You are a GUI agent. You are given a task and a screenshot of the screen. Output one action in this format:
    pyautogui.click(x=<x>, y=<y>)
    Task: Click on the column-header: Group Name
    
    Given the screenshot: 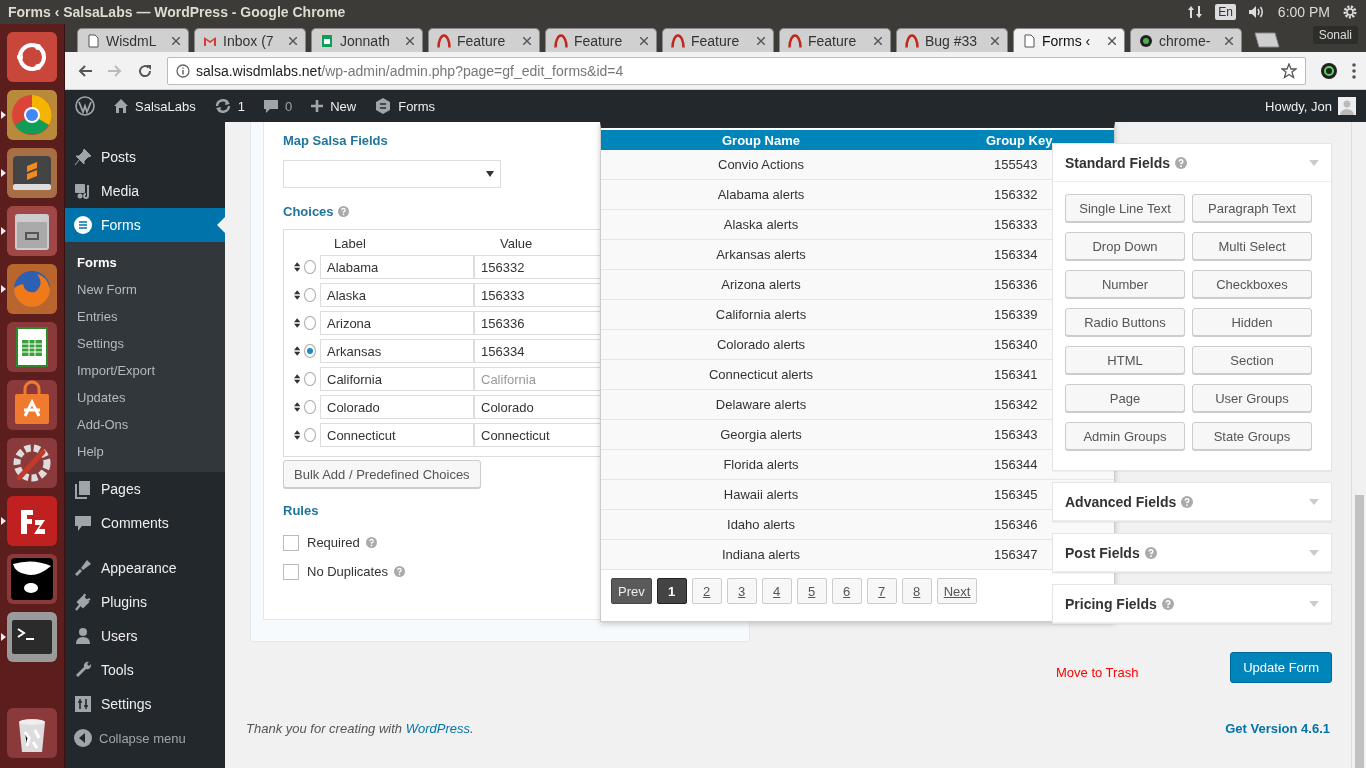 What is the action you would take?
    pyautogui.click(x=761, y=140)
    